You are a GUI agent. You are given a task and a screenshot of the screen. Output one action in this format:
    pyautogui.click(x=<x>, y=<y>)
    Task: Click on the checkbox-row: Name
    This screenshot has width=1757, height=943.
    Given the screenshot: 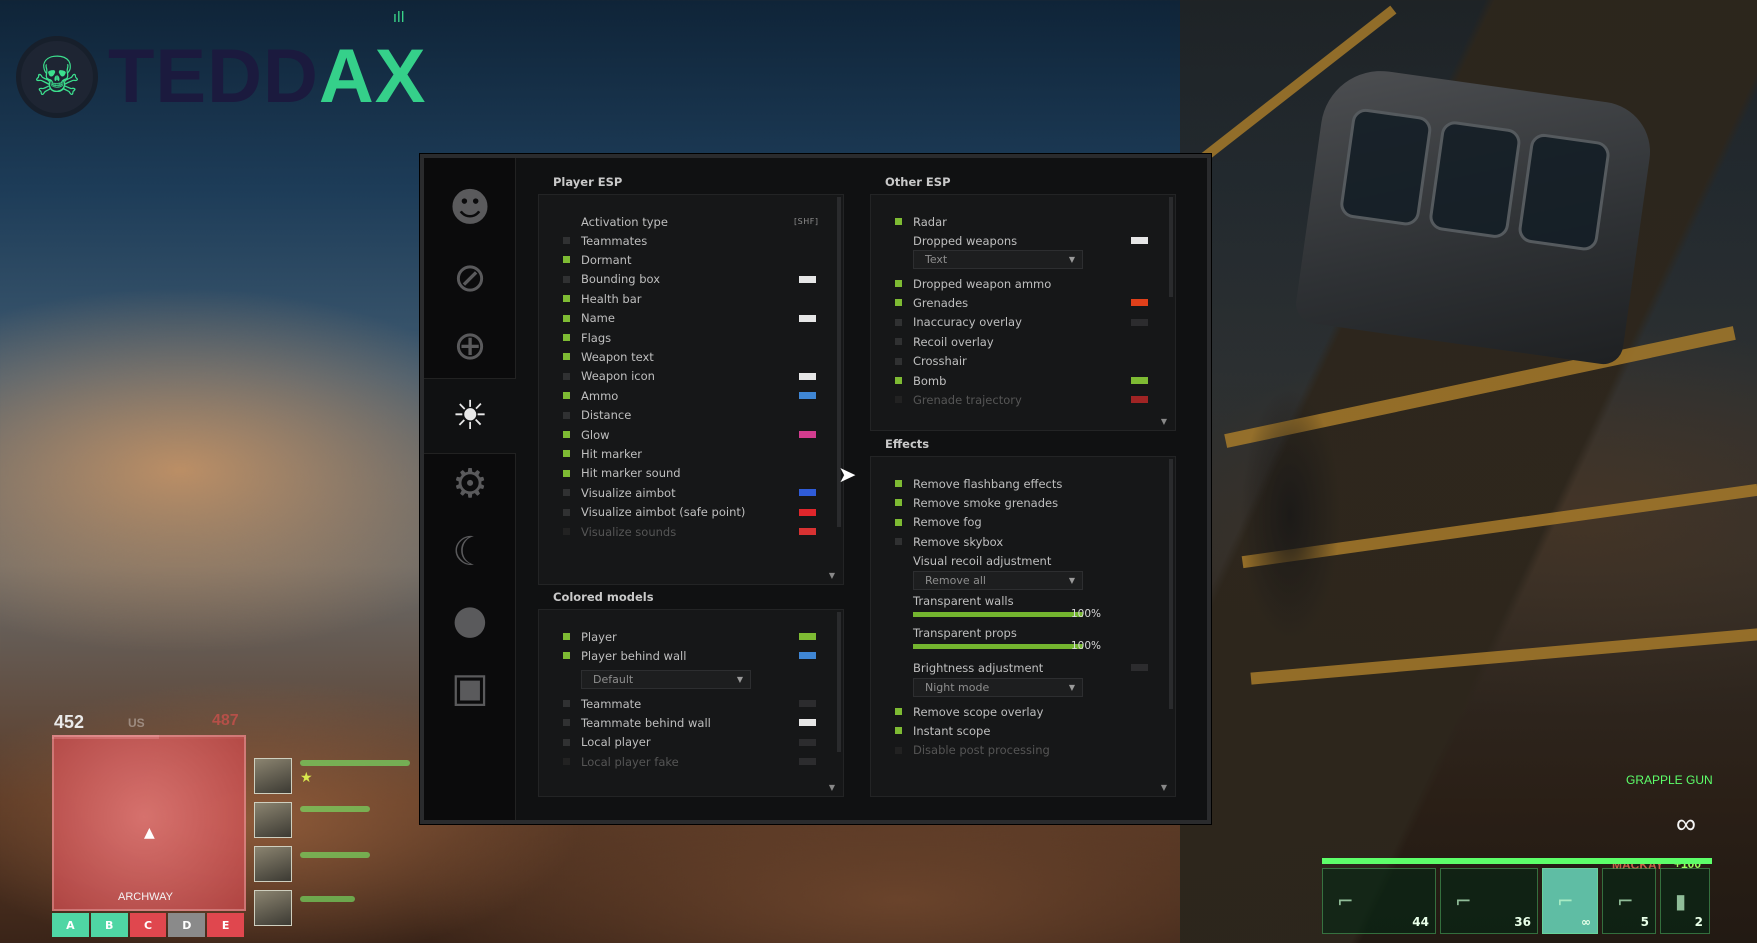 What is the action you would take?
    pyautogui.click(x=691, y=318)
    